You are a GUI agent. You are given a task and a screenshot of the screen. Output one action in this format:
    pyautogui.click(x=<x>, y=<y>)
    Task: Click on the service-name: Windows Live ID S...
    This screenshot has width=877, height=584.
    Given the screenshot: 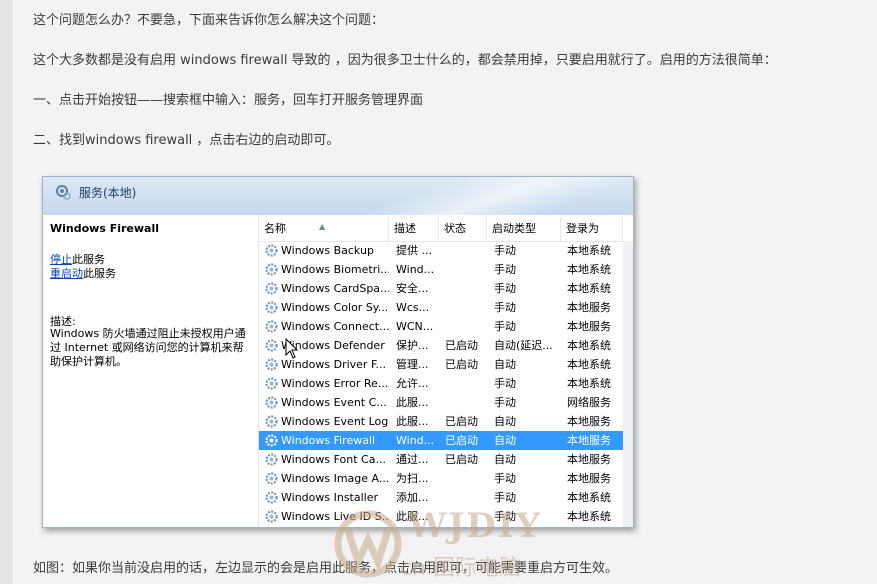 What is the action you would take?
    pyautogui.click(x=335, y=516)
    